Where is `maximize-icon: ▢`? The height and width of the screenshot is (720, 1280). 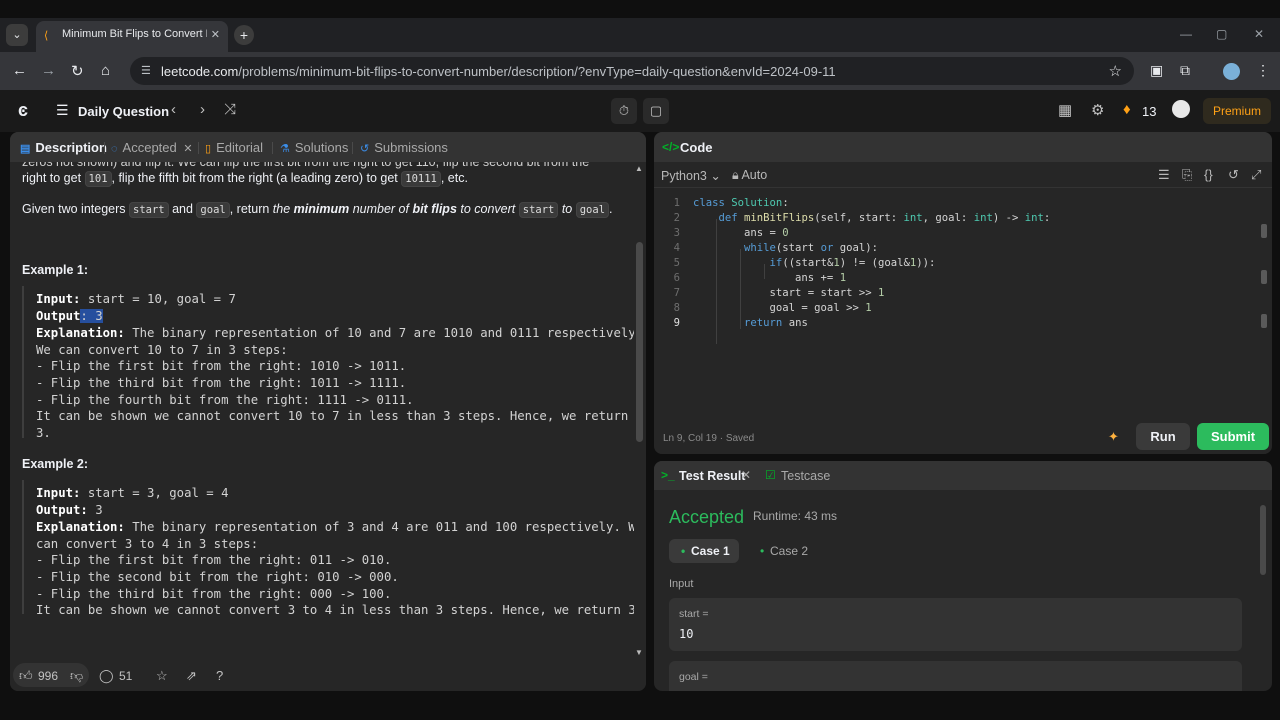 maximize-icon: ▢ is located at coordinates (1221, 34).